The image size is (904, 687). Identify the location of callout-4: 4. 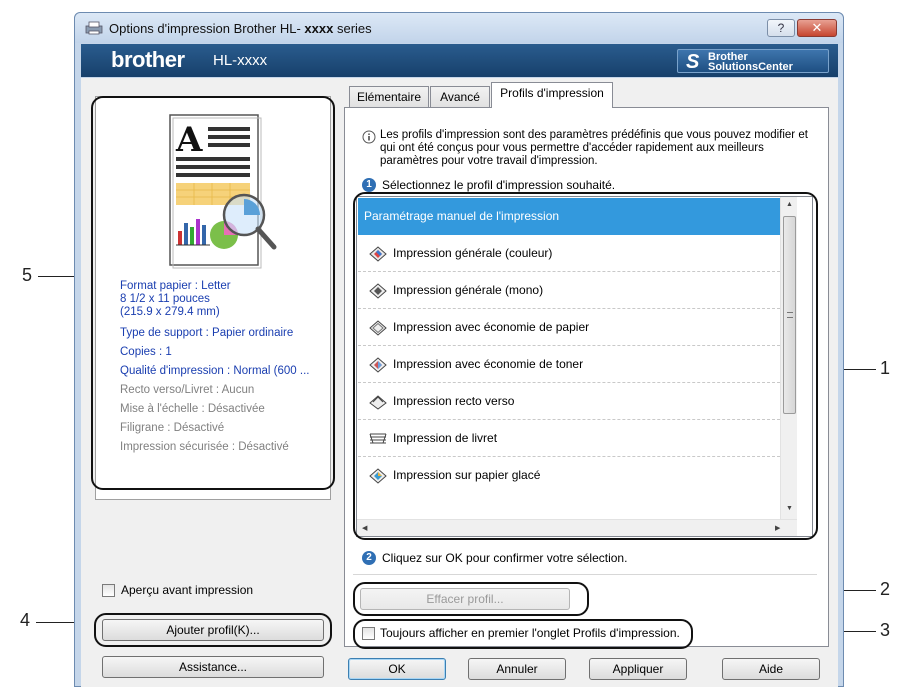
(25, 620).